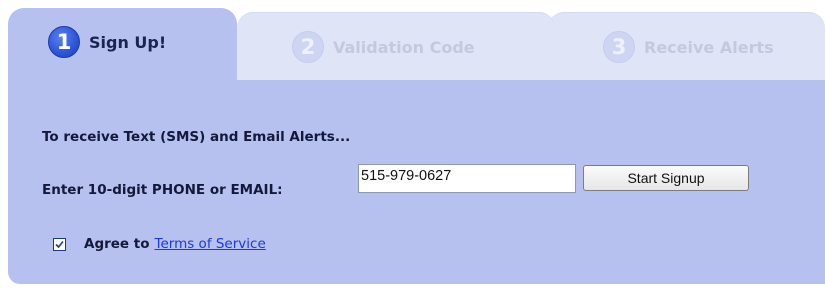  Describe the element at coordinates (128, 42) in the screenshot. I see `tab-sign-up-label: Sign Up!` at that location.